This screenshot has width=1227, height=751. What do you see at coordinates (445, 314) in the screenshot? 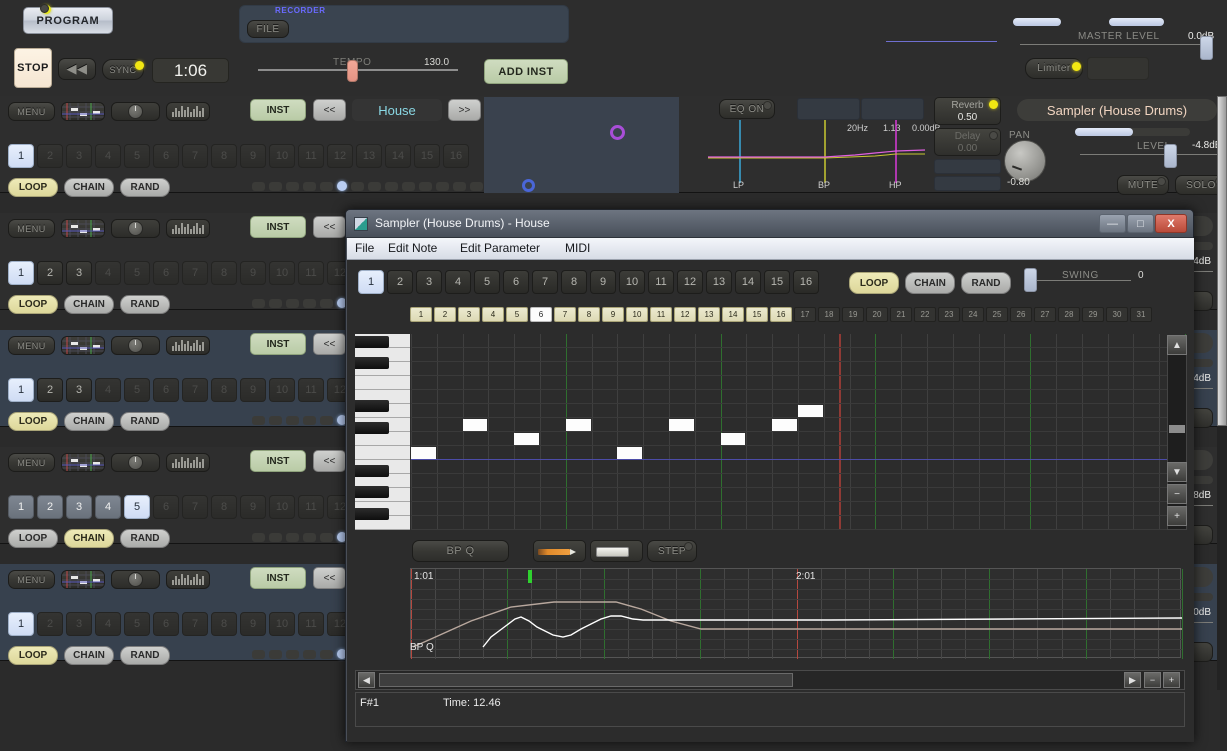
I see `sampler-bar-button: 2` at bounding box center [445, 314].